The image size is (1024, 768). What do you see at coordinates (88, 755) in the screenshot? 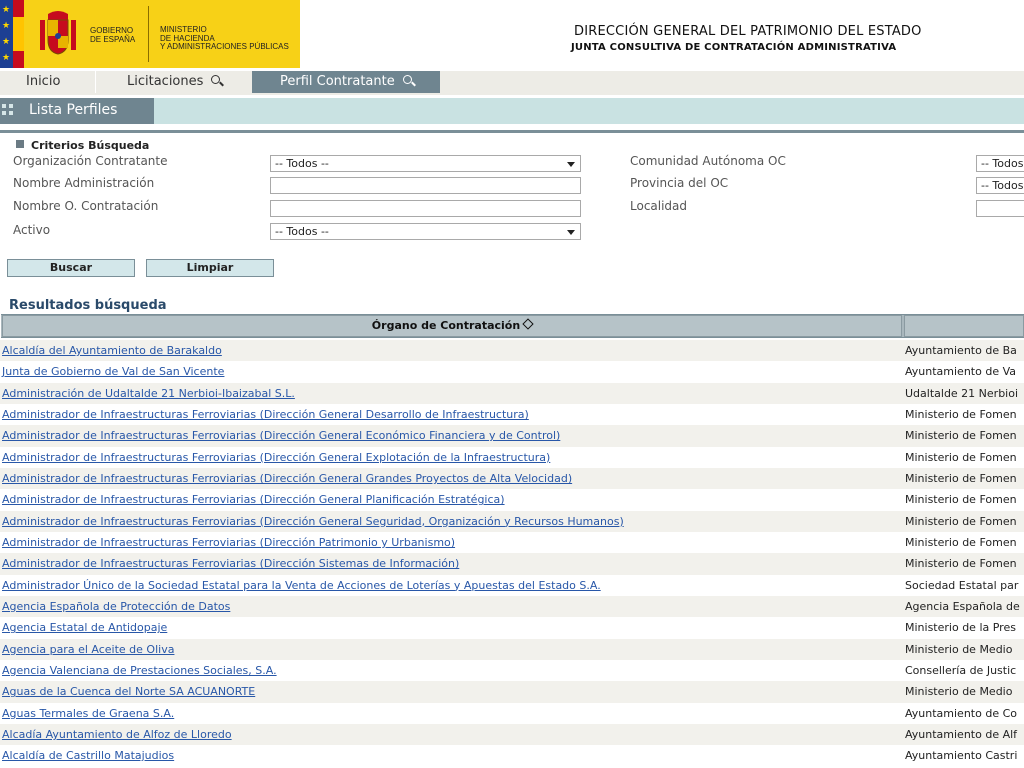
I see `organo-link: Alcaldía de Castrillo Matajudios` at bounding box center [88, 755].